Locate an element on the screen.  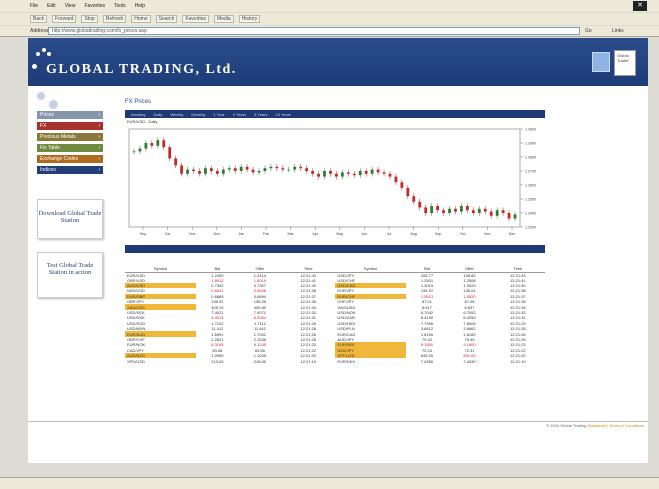
close-icon: ✕ is located at coordinates (640, 6).